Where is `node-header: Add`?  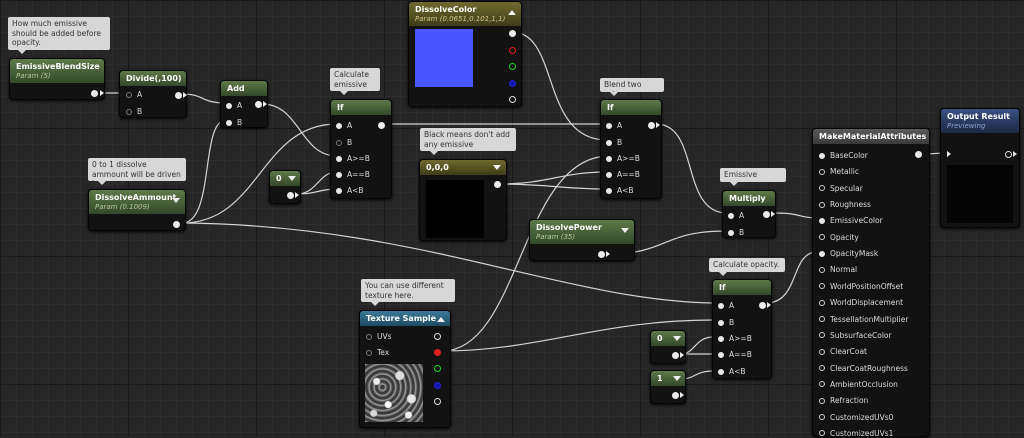 node-header: Add is located at coordinates (244, 88).